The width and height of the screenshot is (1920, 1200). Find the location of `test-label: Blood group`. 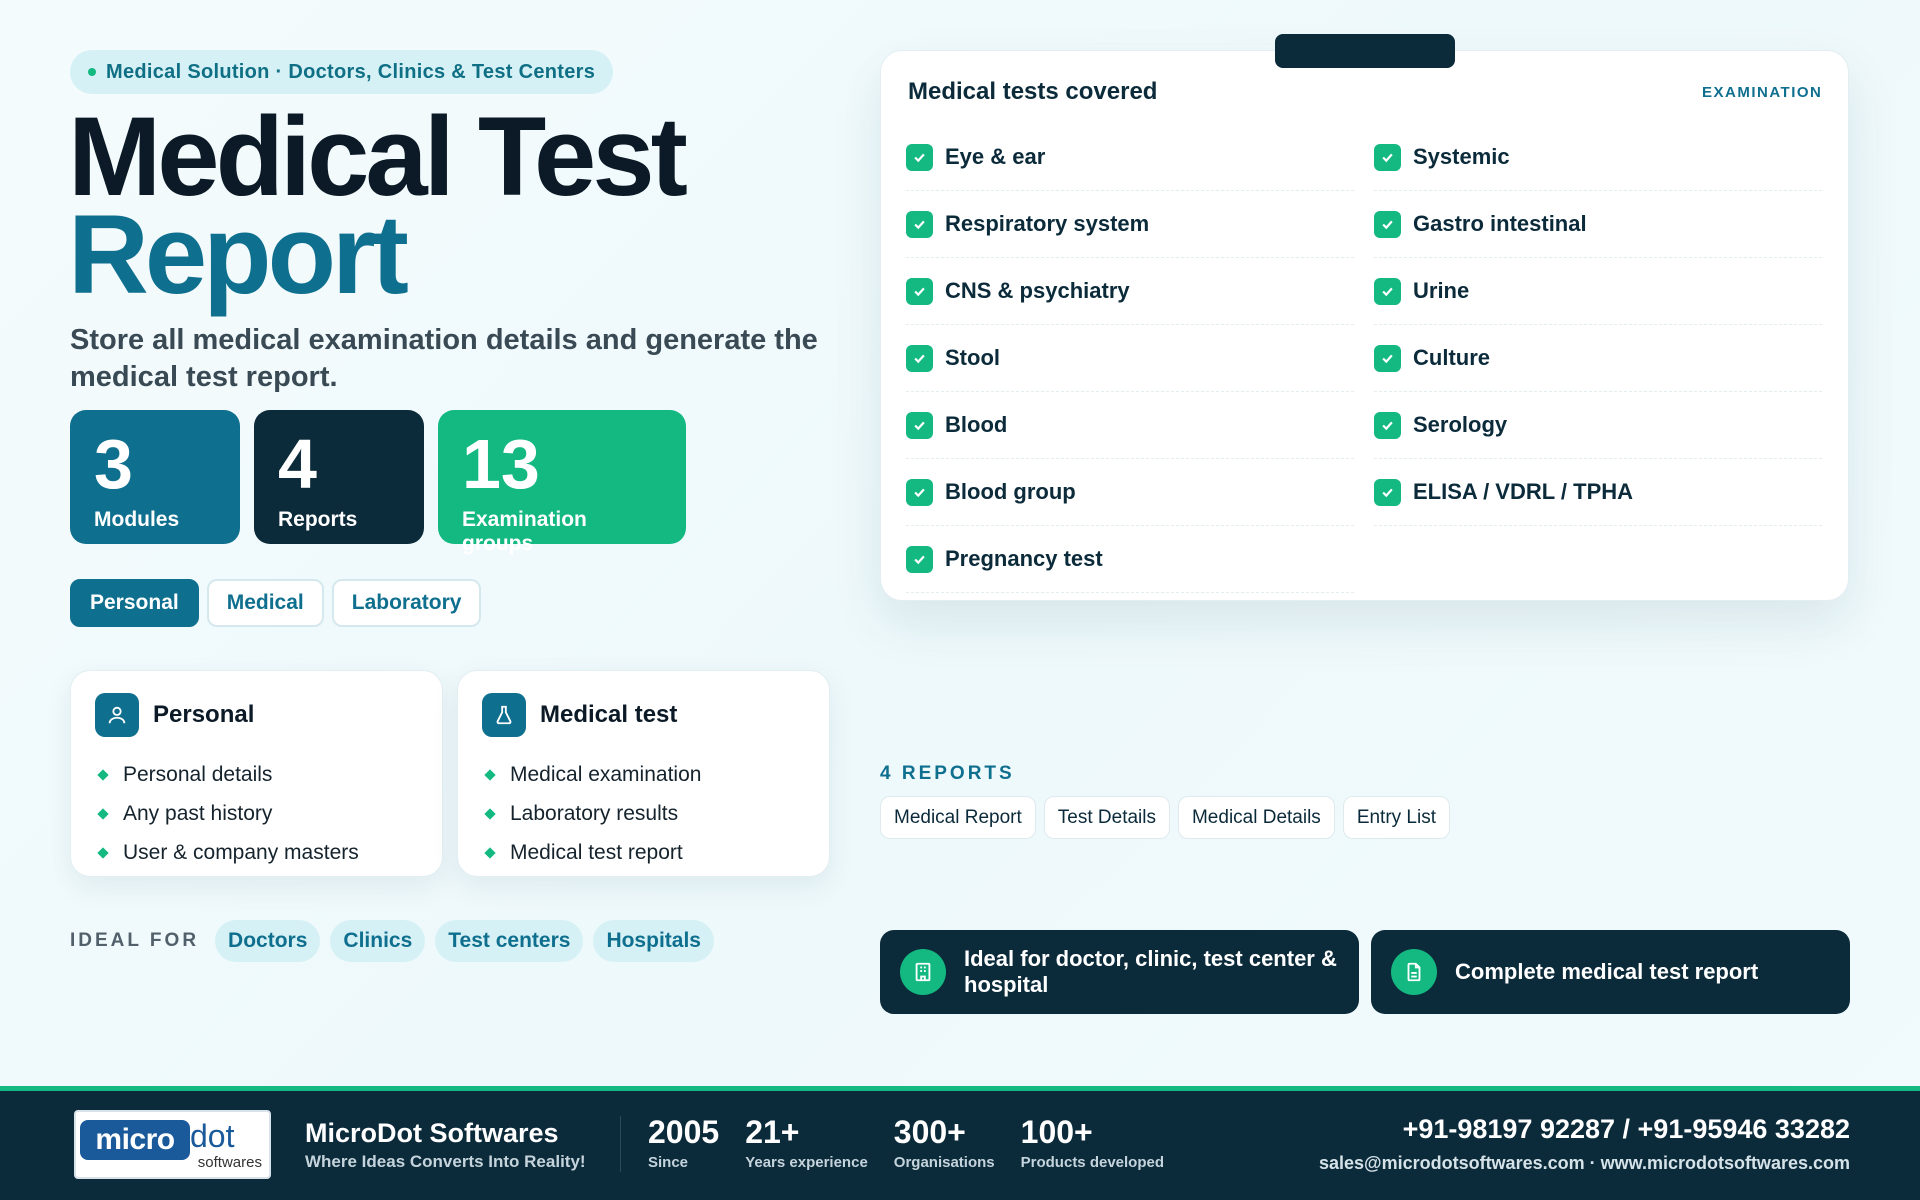

test-label: Blood group is located at coordinates (1010, 491).